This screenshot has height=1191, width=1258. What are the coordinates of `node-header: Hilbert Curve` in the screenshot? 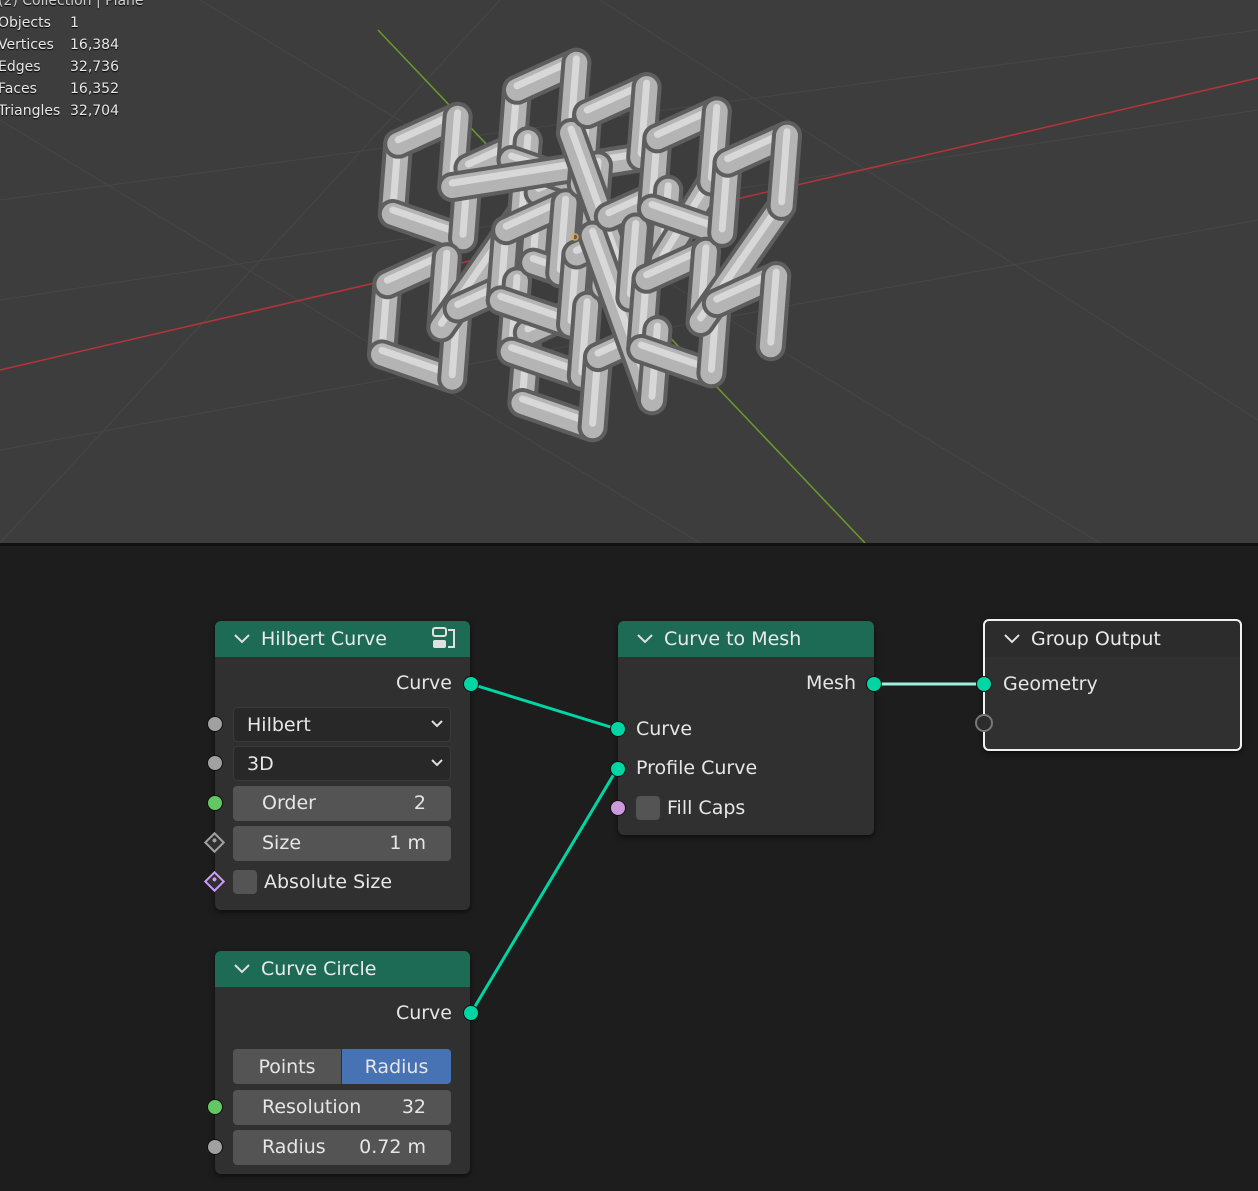 It's located at (342, 639).